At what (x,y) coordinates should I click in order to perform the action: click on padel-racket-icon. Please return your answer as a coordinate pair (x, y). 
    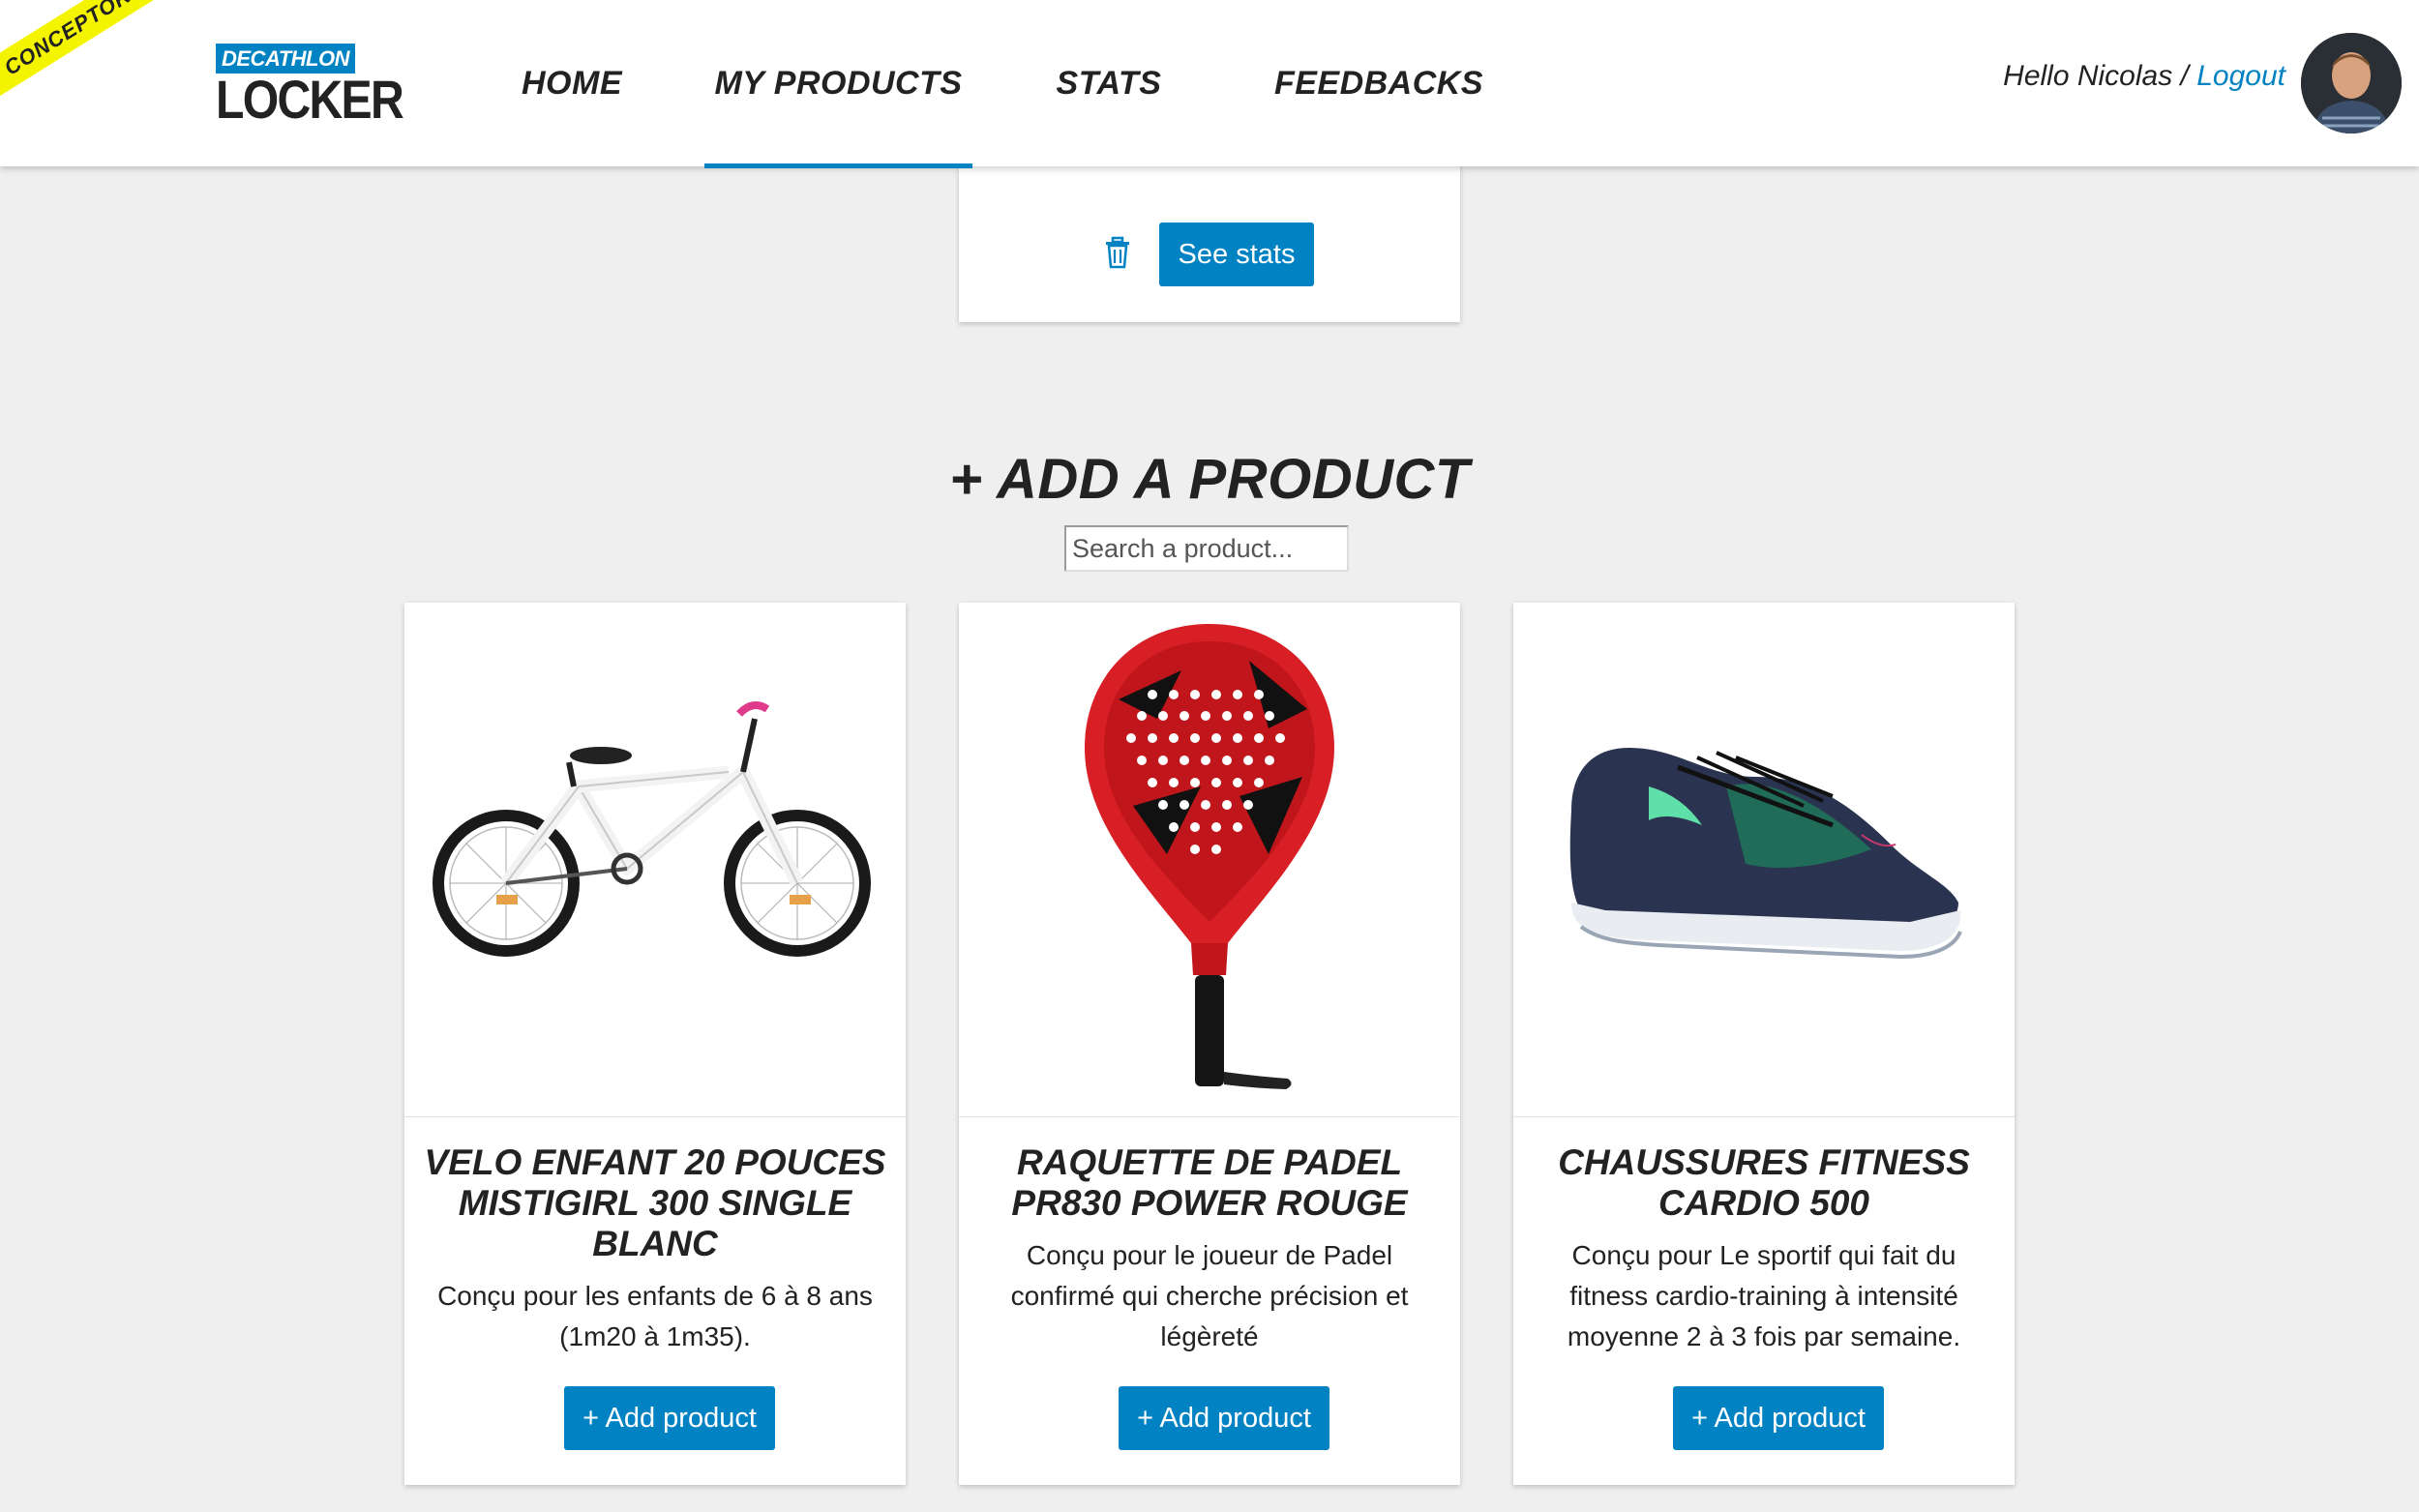
    Looking at the image, I should click on (1209, 857).